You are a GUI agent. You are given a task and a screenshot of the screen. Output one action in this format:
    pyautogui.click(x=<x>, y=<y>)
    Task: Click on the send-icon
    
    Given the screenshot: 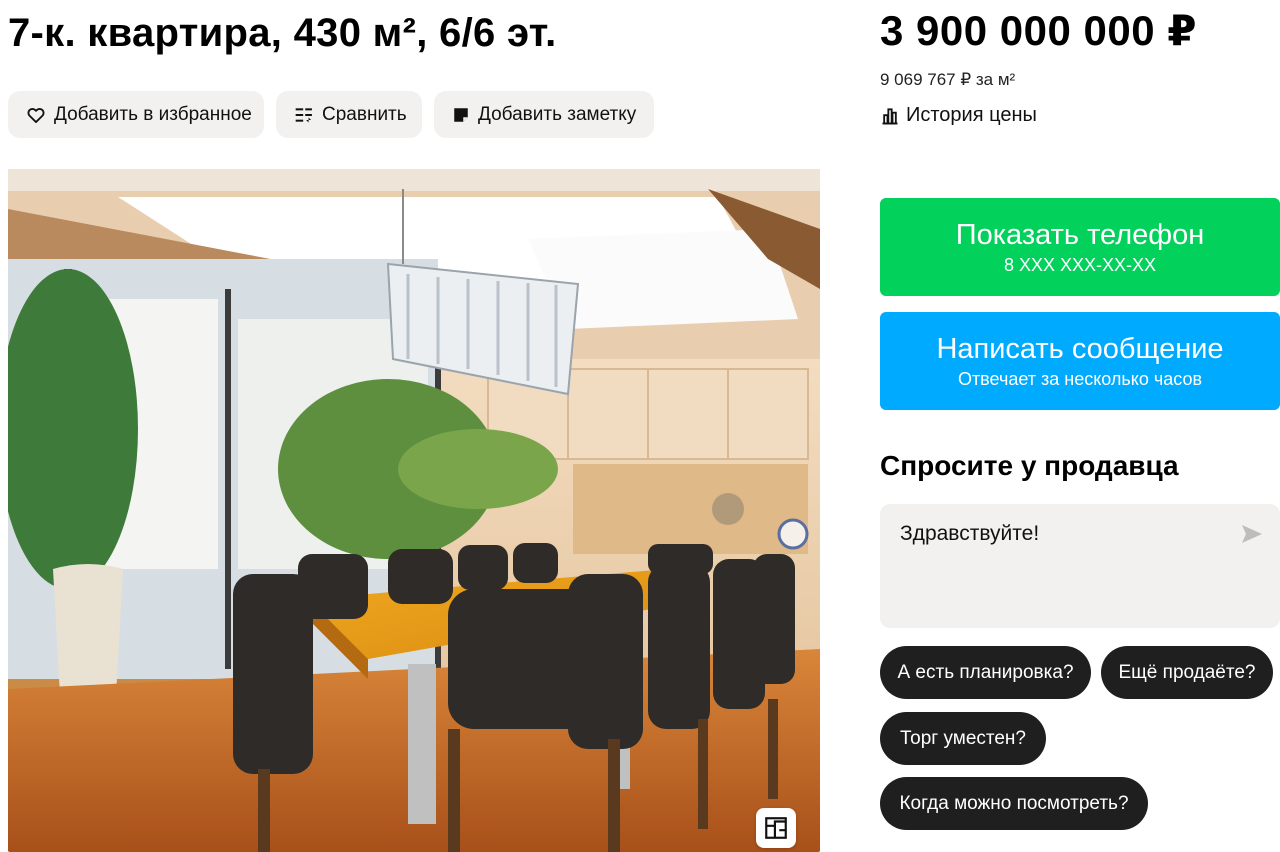 What is the action you would take?
    pyautogui.click(x=1253, y=535)
    